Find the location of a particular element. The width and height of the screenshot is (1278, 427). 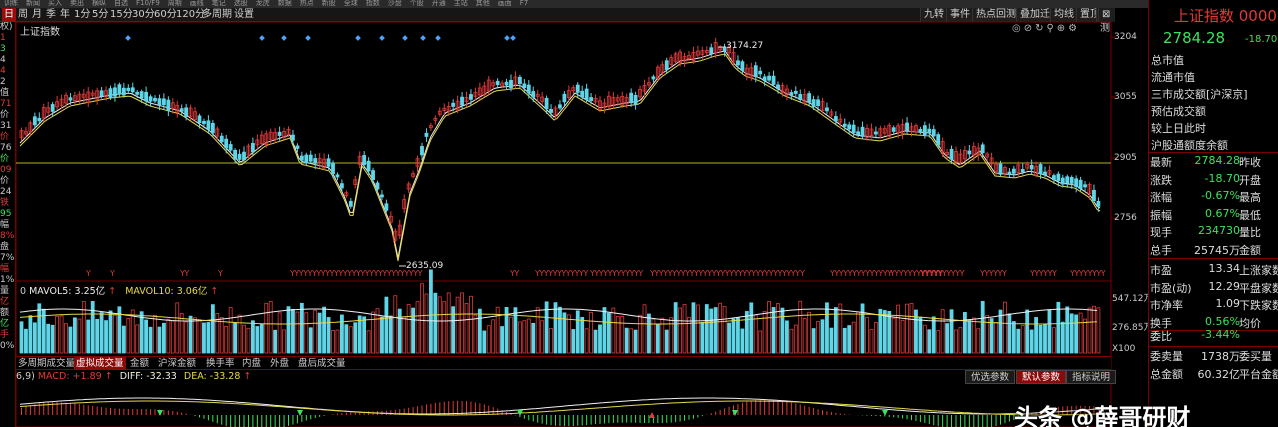

dea-value: DEA: -33.28 is located at coordinates (212, 376).